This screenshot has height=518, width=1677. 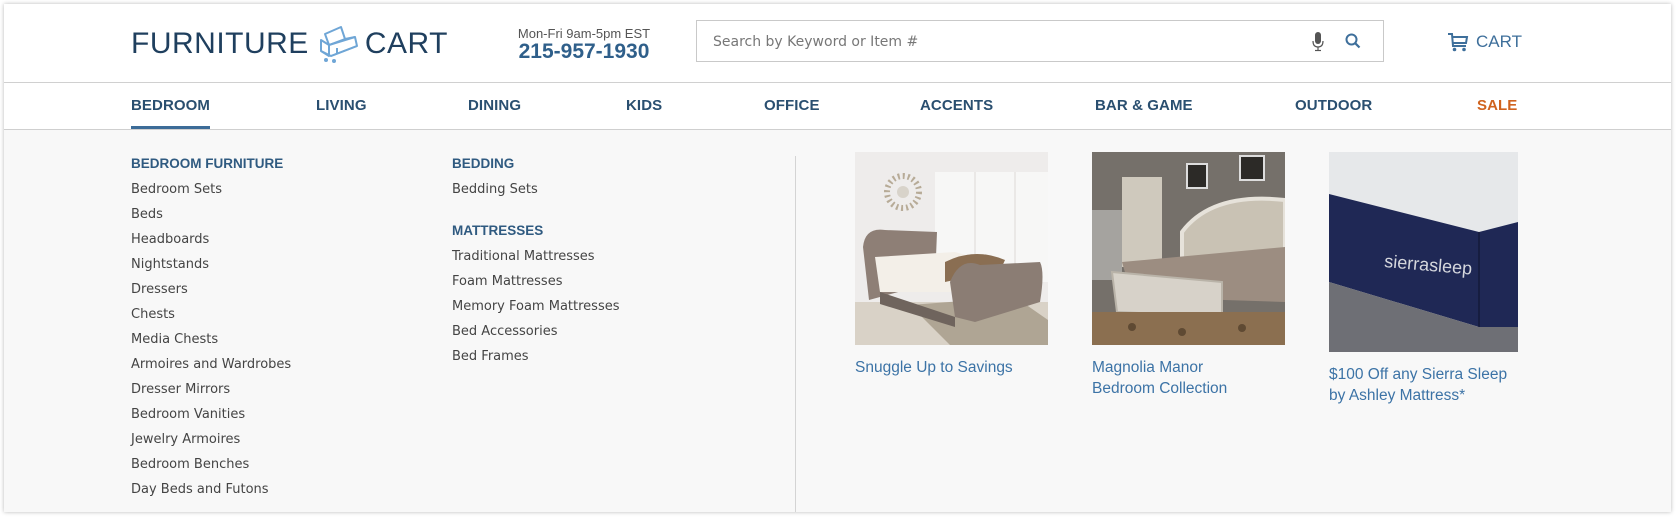 I want to click on nav-bar-game: BAR & GAME, so click(x=1144, y=106).